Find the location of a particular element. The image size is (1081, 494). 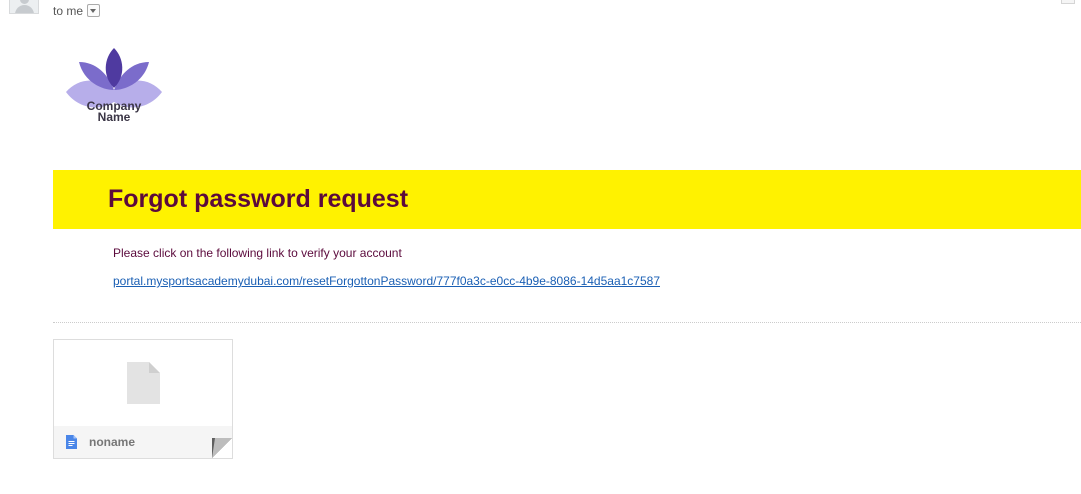

sender-avatar is located at coordinates (24, 7).